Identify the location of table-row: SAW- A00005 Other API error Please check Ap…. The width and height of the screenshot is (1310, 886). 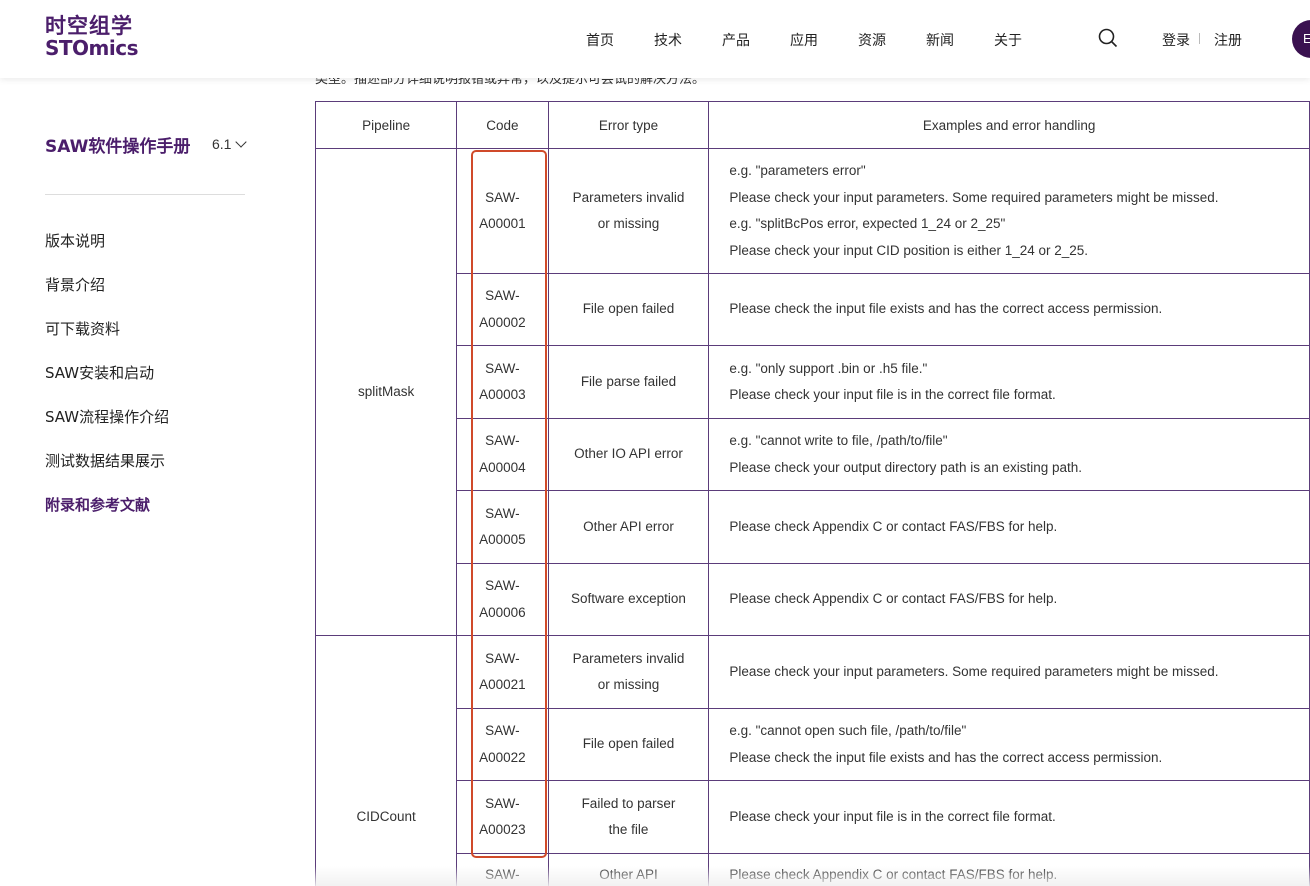
(813, 527).